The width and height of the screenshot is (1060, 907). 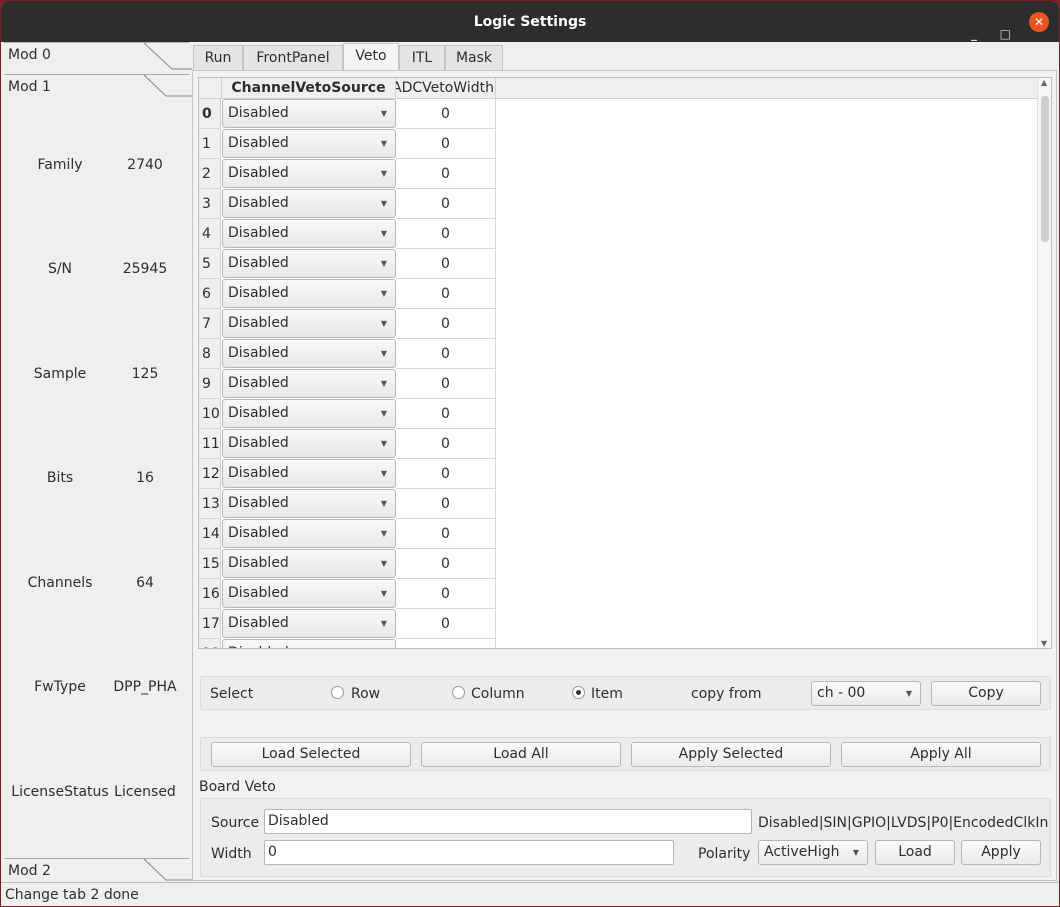 What do you see at coordinates (1045, 169) in the screenshot?
I see `scrollbar-thumb` at bounding box center [1045, 169].